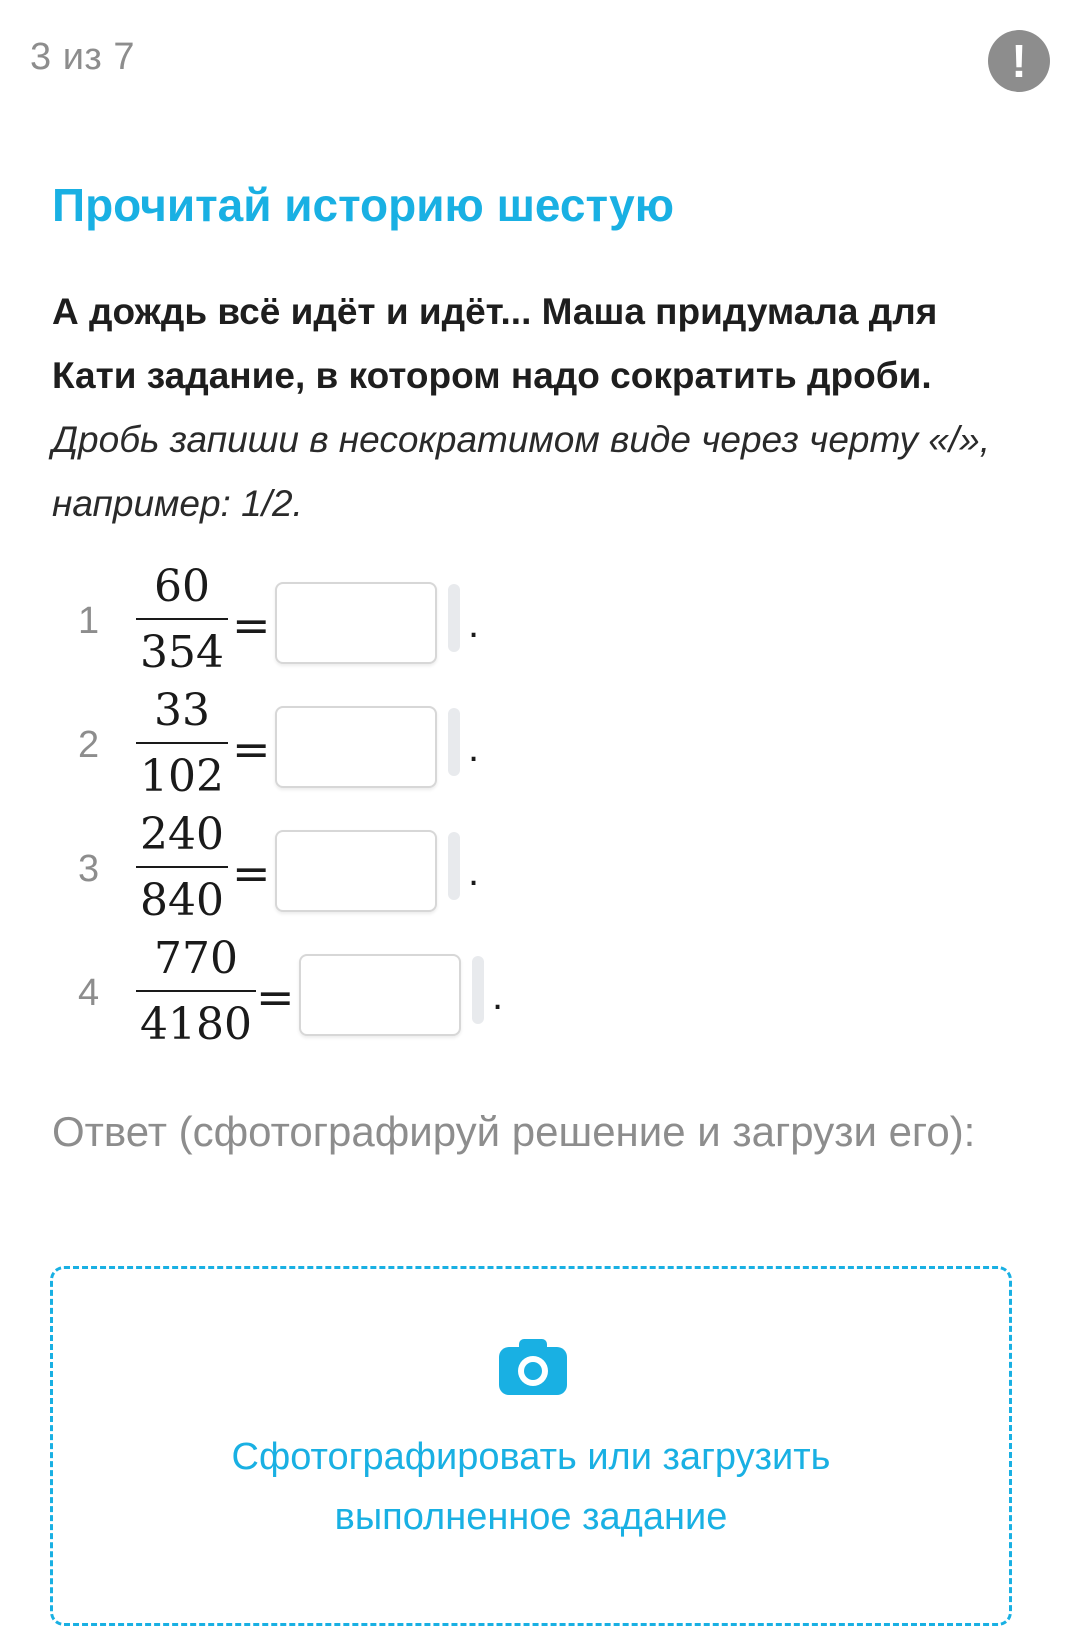 The height and width of the screenshot is (1626, 1080). What do you see at coordinates (520, 622) in the screenshot?
I see `problem-row: 1 60 354 = .` at bounding box center [520, 622].